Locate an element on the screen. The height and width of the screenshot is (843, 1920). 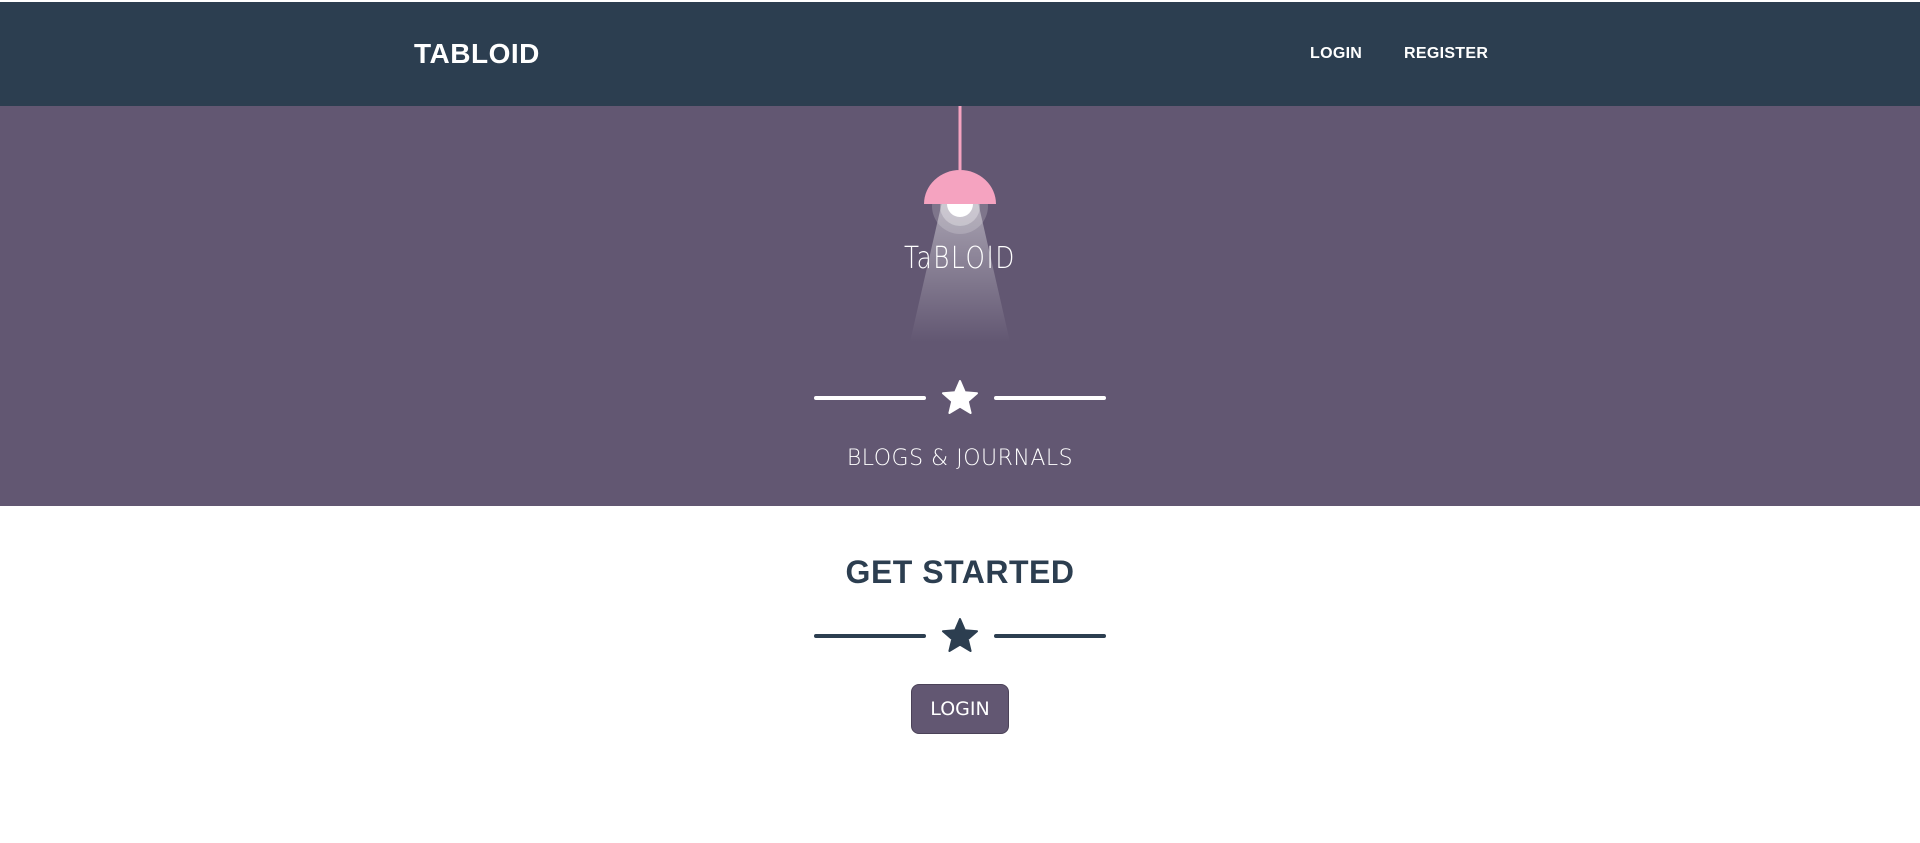
masthead-subheading: BLOGS & JOURNALS is located at coordinates (960, 458).